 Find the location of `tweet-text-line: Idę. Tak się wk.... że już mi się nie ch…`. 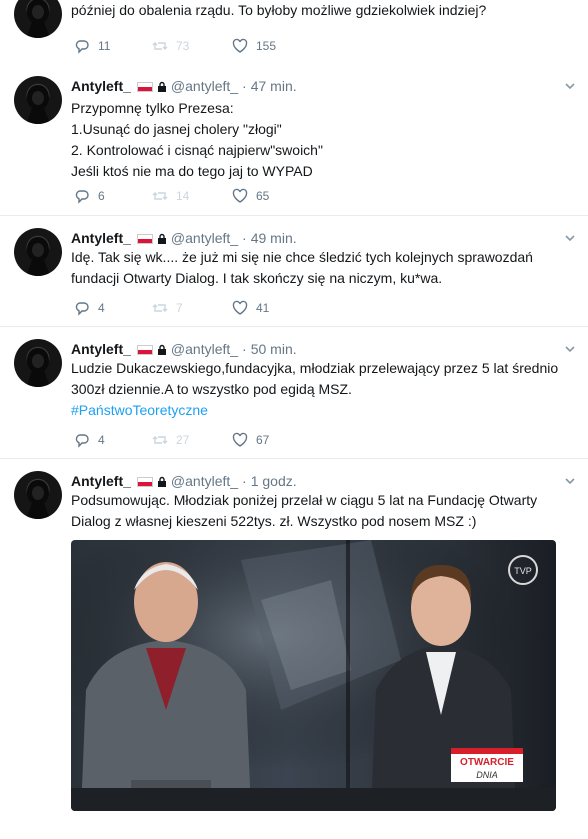

tweet-text-line: Idę. Tak się wk.... że już mi się nie ch… is located at coordinates (302, 257).